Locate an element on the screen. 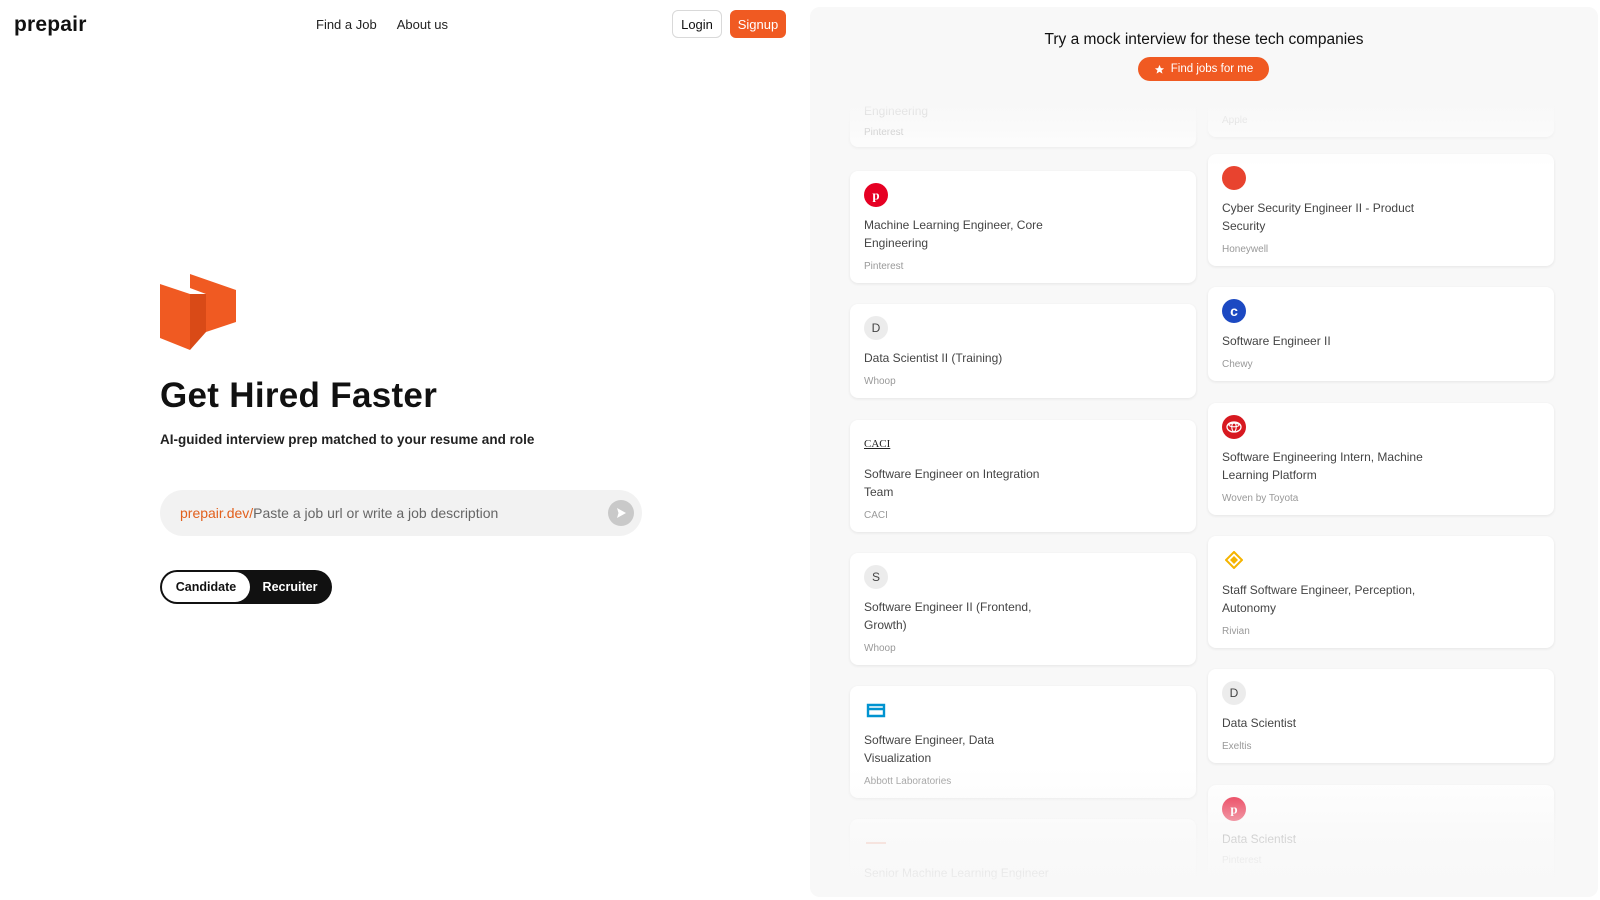 This screenshot has width=1600, height=900. send-button is located at coordinates (621, 513).